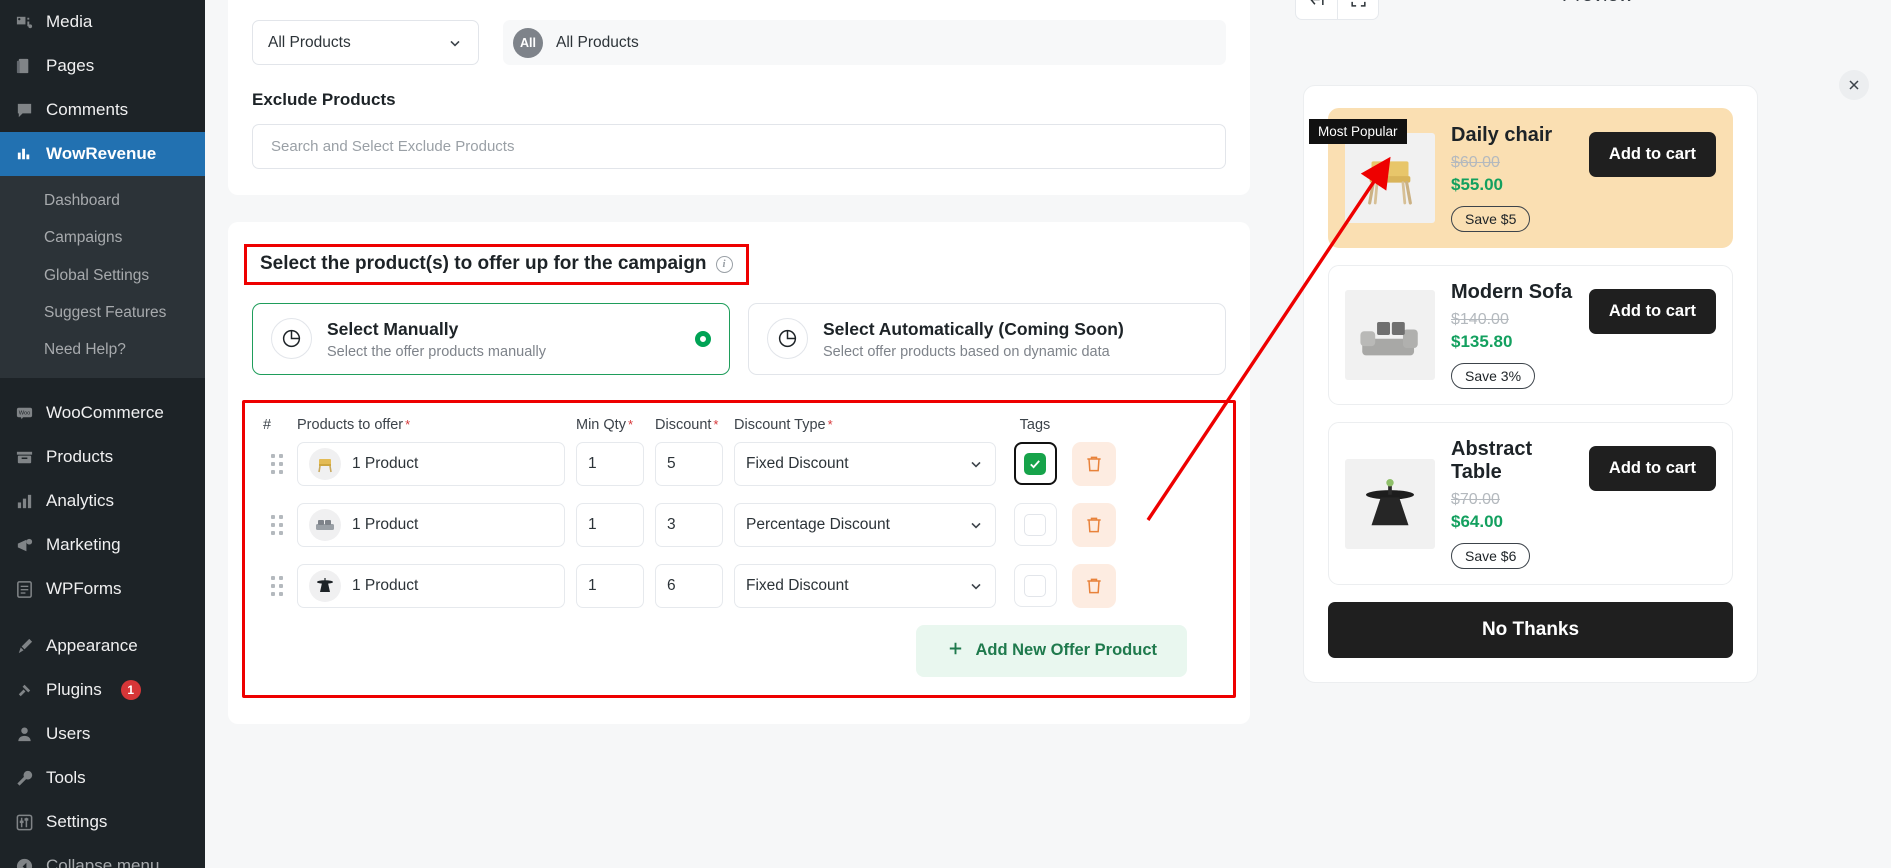 The height and width of the screenshot is (868, 1891). What do you see at coordinates (724, 264) in the screenshot?
I see `info-icon: i` at bounding box center [724, 264].